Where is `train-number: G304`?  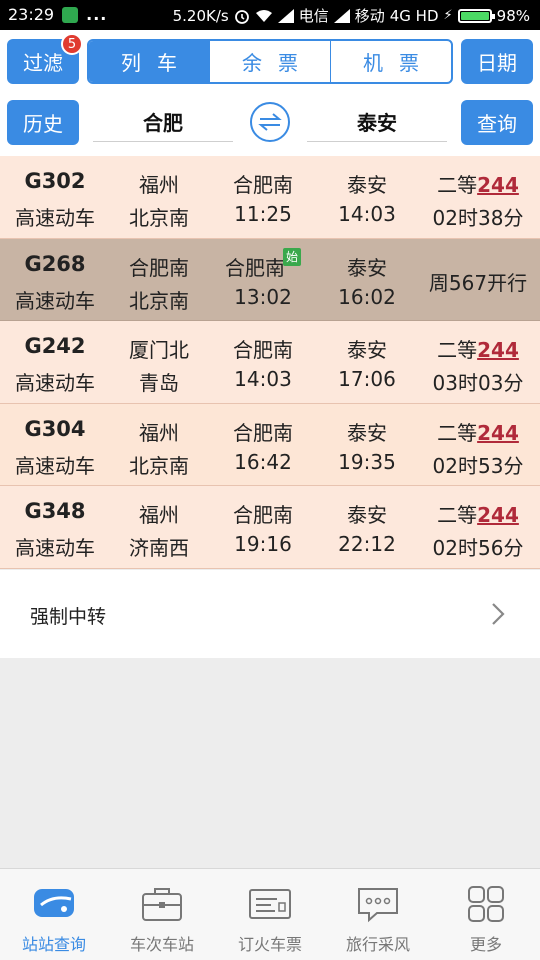
train-number: G304 is located at coordinates (55, 428).